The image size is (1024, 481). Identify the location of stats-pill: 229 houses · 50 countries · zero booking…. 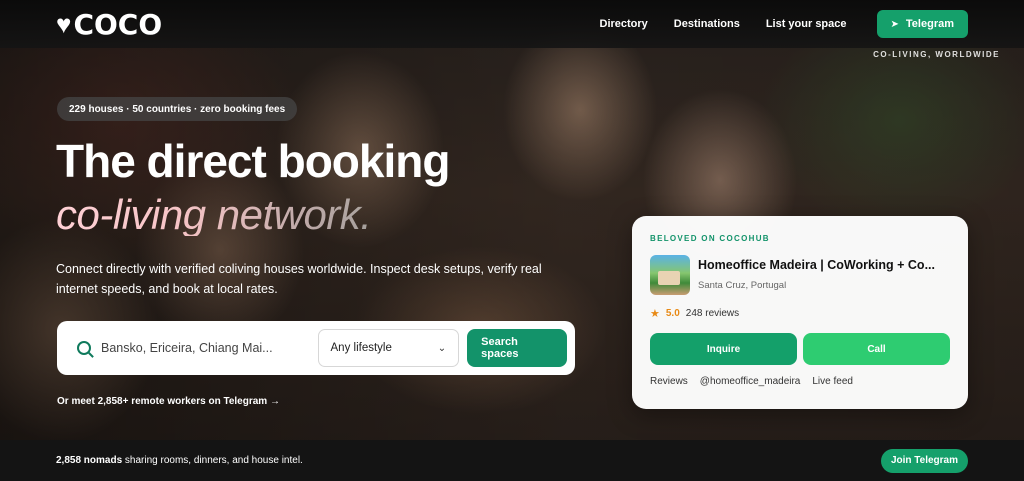
(177, 109).